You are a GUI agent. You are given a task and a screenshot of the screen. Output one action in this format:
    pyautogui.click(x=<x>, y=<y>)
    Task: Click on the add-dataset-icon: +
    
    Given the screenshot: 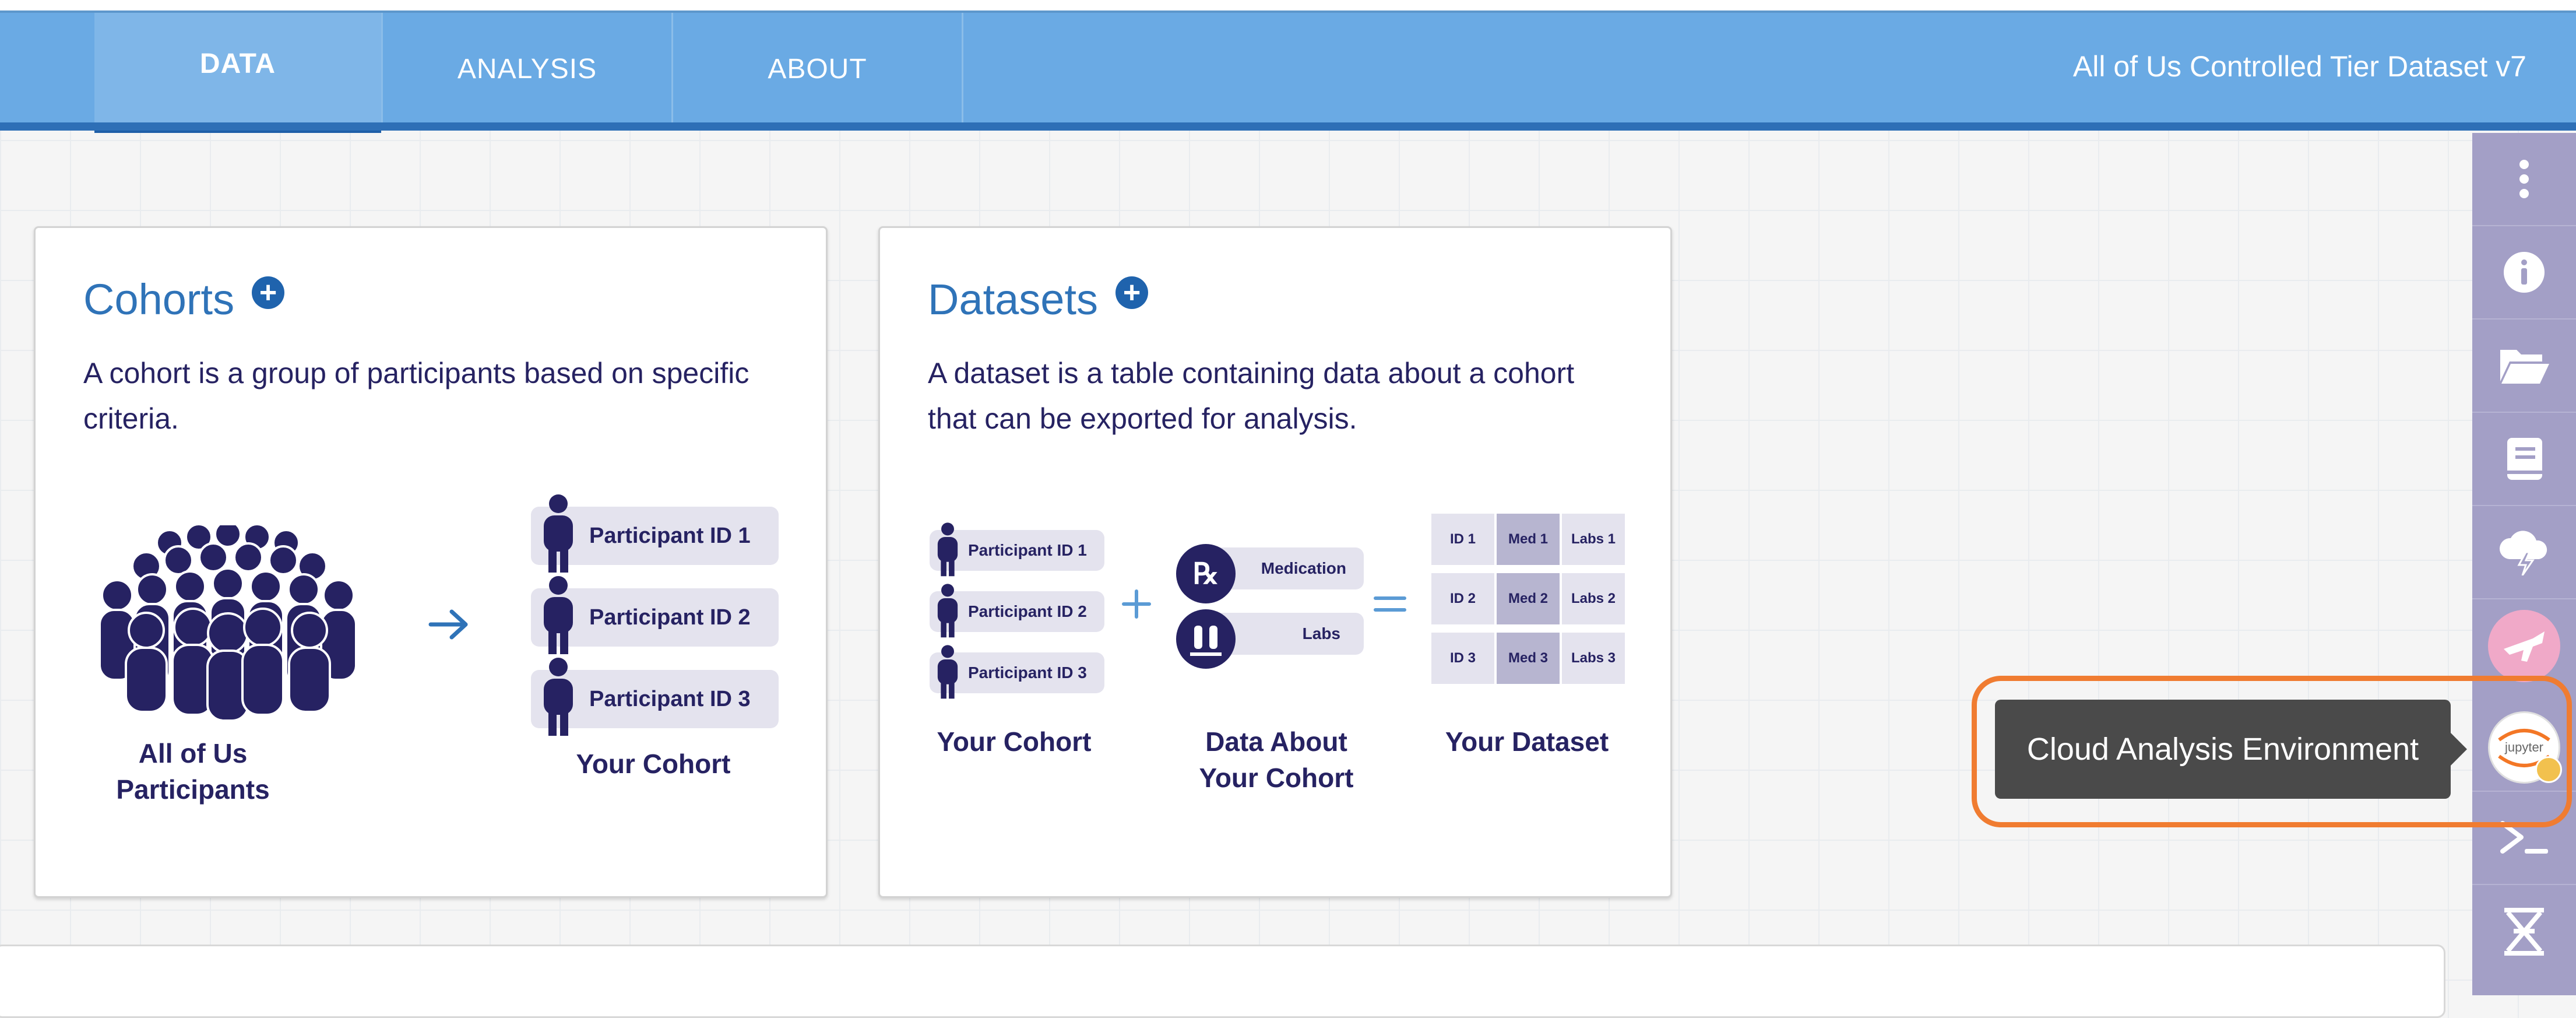 What is the action you would take?
    pyautogui.click(x=1132, y=292)
    